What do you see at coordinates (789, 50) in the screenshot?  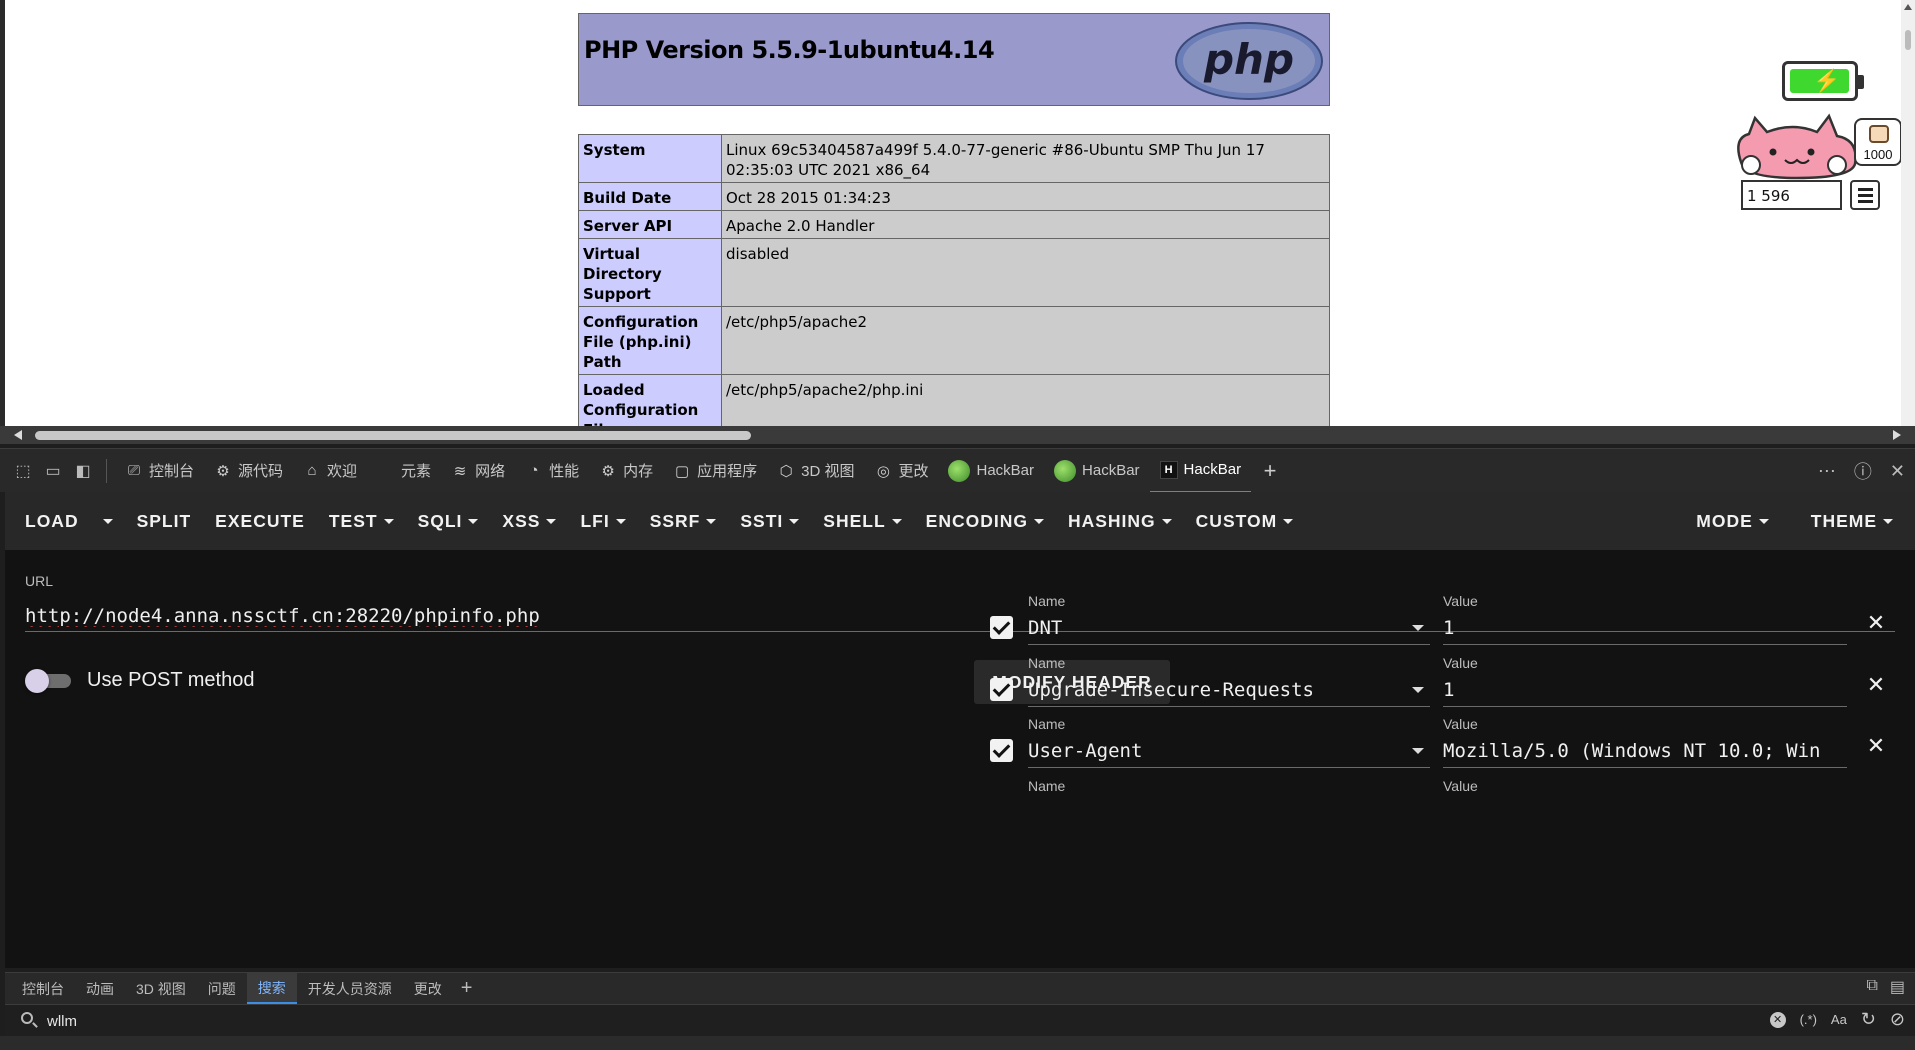 I see `php-version-title: PHP Version 5.5.9-1ubuntu4.14` at bounding box center [789, 50].